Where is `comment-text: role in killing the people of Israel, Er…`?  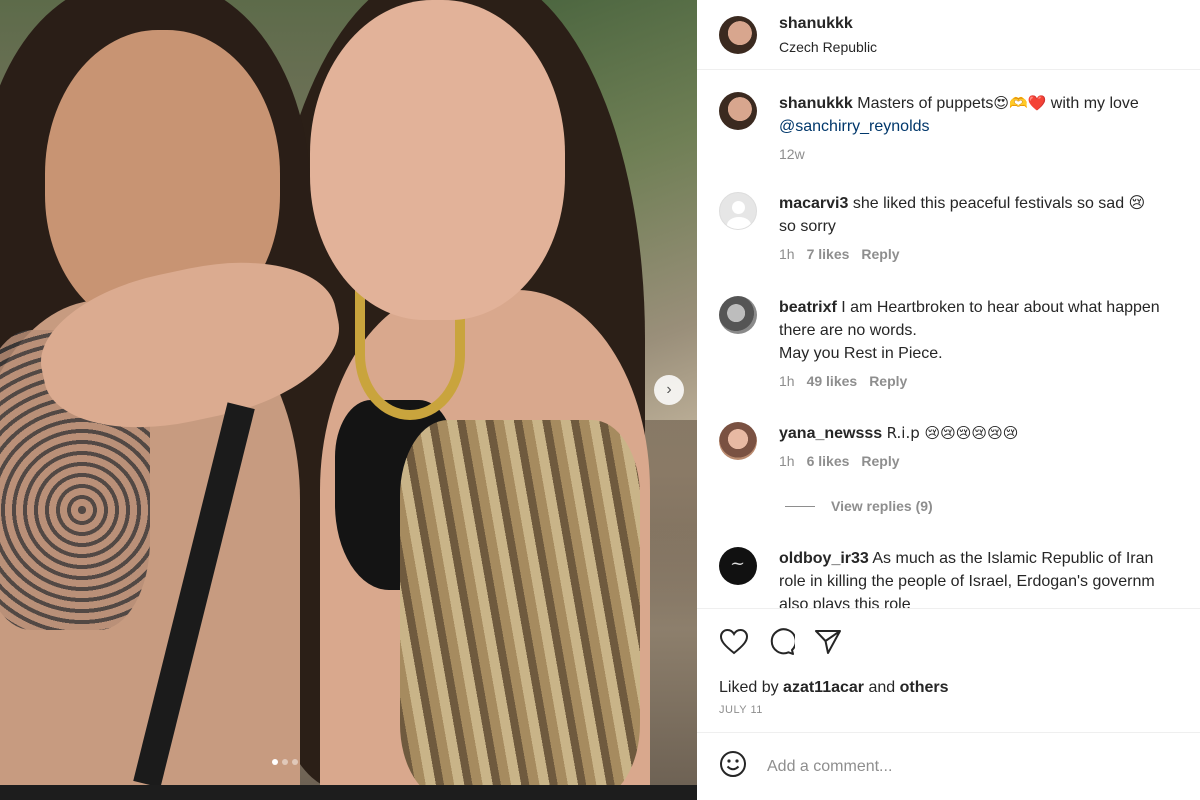
comment-text: role in killing the people of Israel, Er… is located at coordinates (967, 581).